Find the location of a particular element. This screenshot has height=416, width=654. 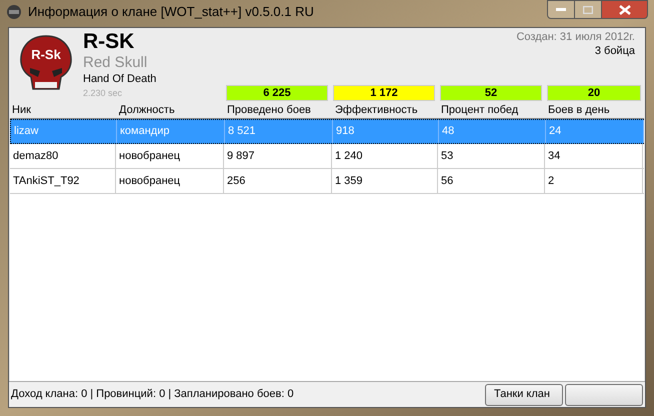

created-date: Создан: 31 июля 2012г. is located at coordinates (575, 37).